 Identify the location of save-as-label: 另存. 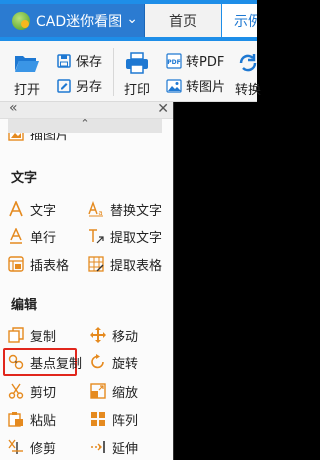
(89, 87).